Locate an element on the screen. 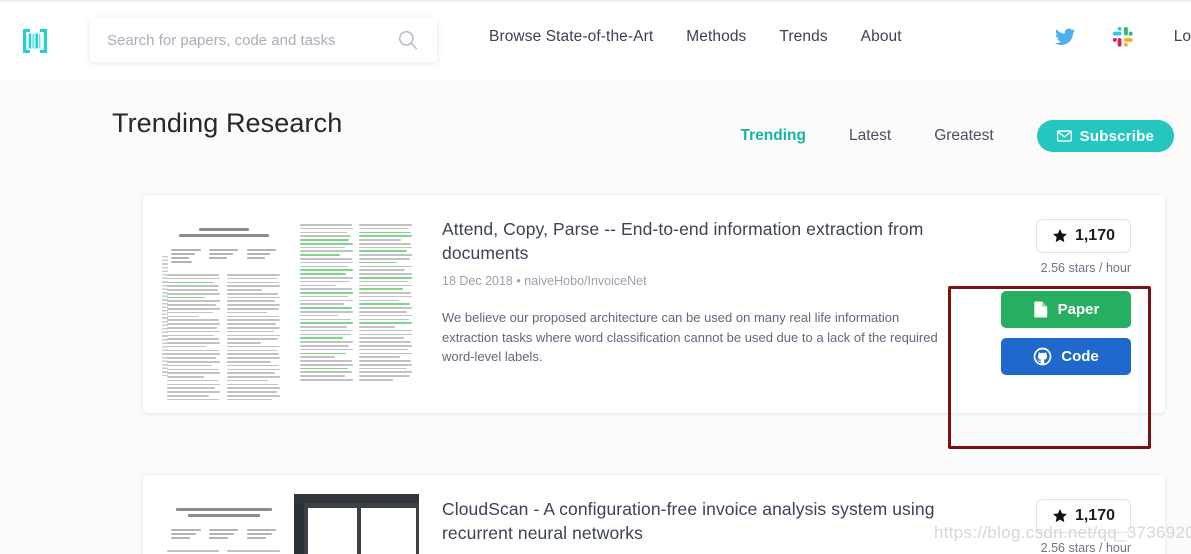 The height and width of the screenshot is (554, 1191). twitter-link is located at coordinates (1065, 37).